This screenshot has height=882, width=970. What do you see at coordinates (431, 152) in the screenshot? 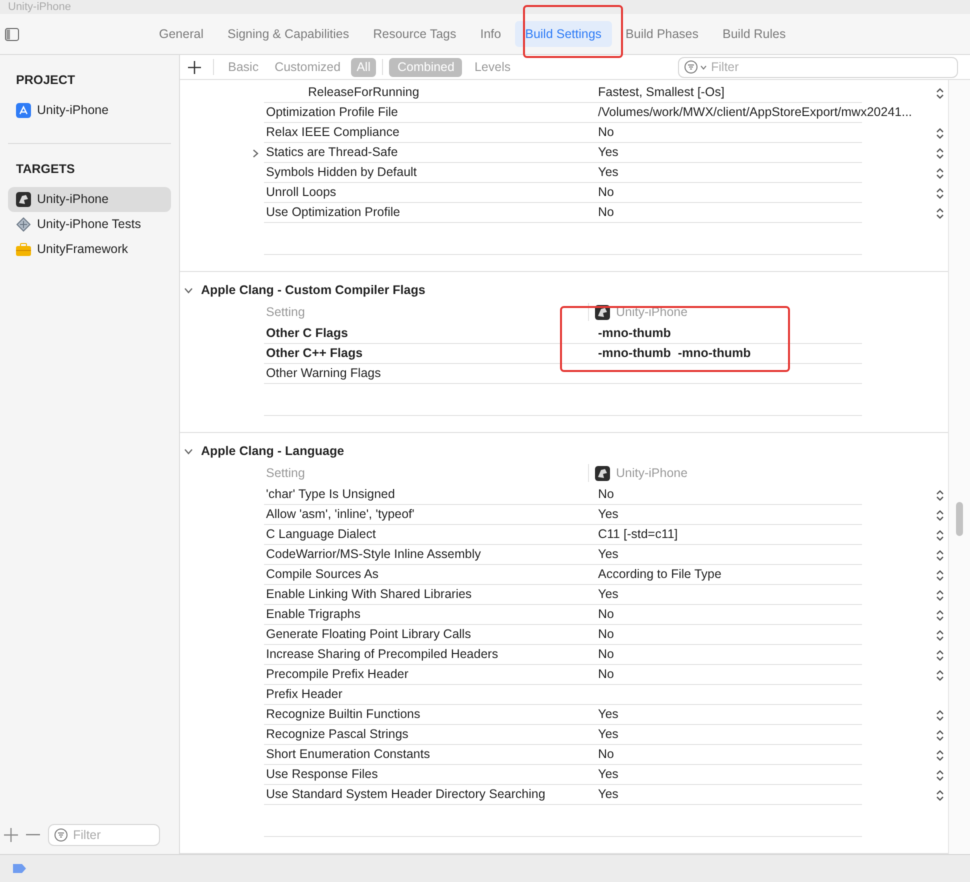
I see `setting-name: Statics are Thread-Safe` at bounding box center [431, 152].